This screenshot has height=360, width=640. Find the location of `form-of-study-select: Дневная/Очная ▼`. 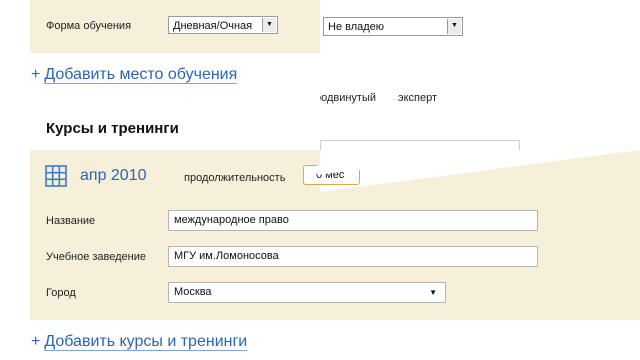

form-of-study-select: Дневная/Очная ▼ is located at coordinates (223, 25).